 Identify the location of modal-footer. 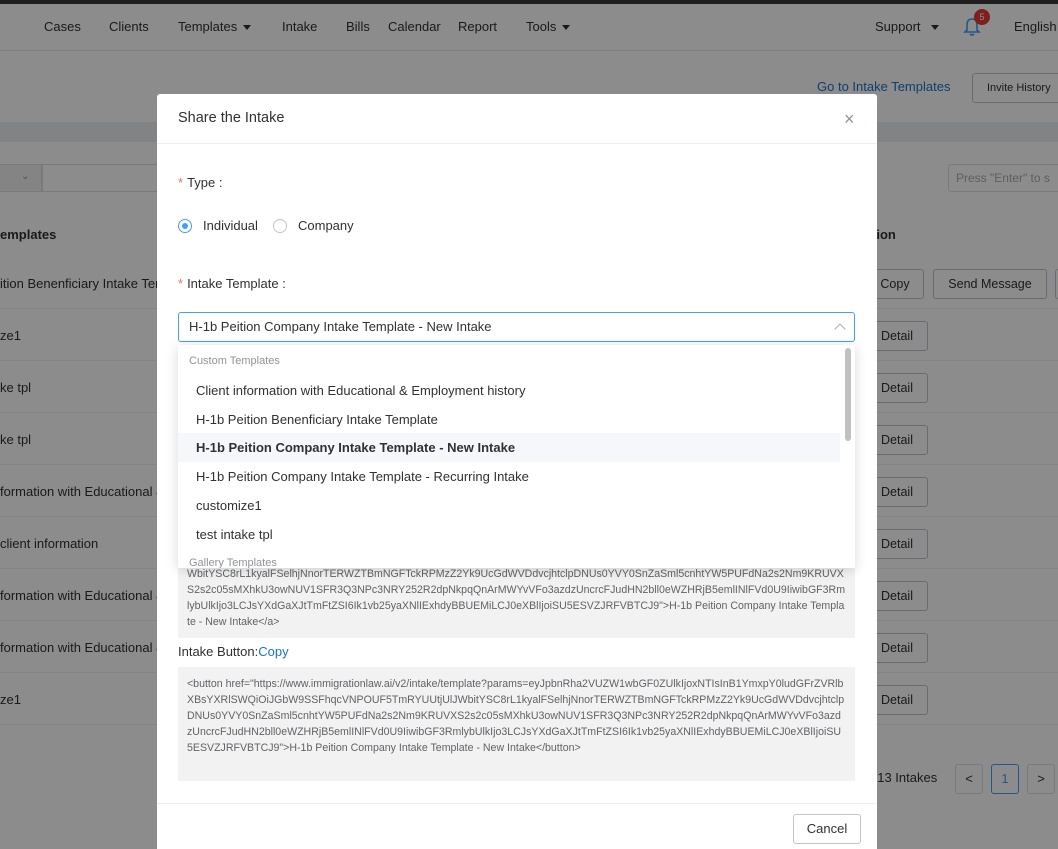
(517, 826).